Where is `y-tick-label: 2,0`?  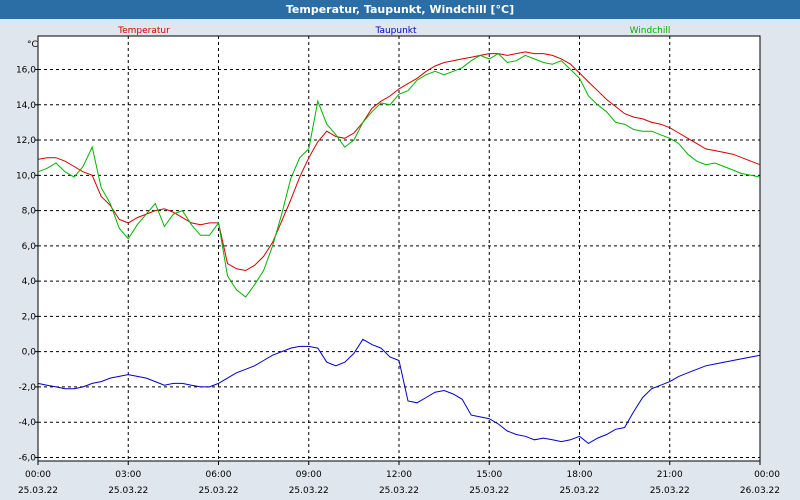 y-tick-label: 2,0 is located at coordinates (29, 317).